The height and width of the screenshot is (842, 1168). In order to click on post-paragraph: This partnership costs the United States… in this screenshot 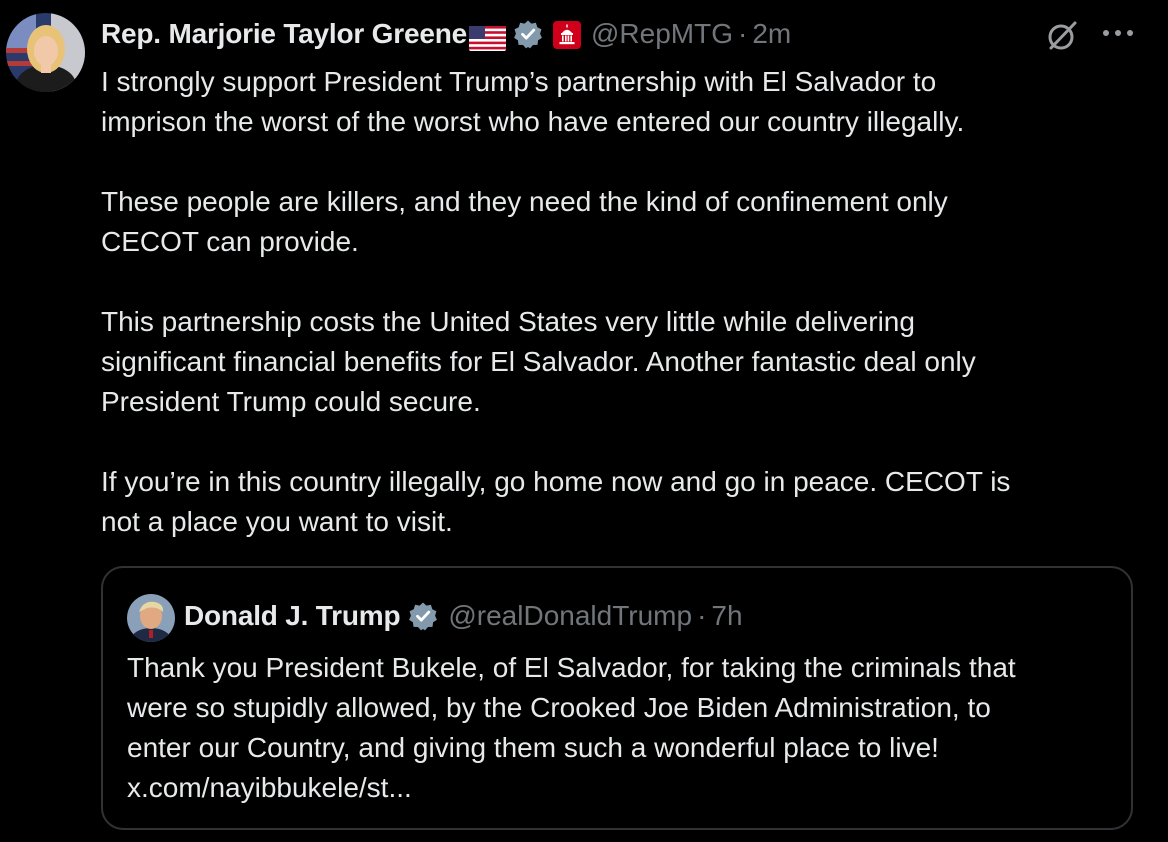, I will do `click(538, 361)`.